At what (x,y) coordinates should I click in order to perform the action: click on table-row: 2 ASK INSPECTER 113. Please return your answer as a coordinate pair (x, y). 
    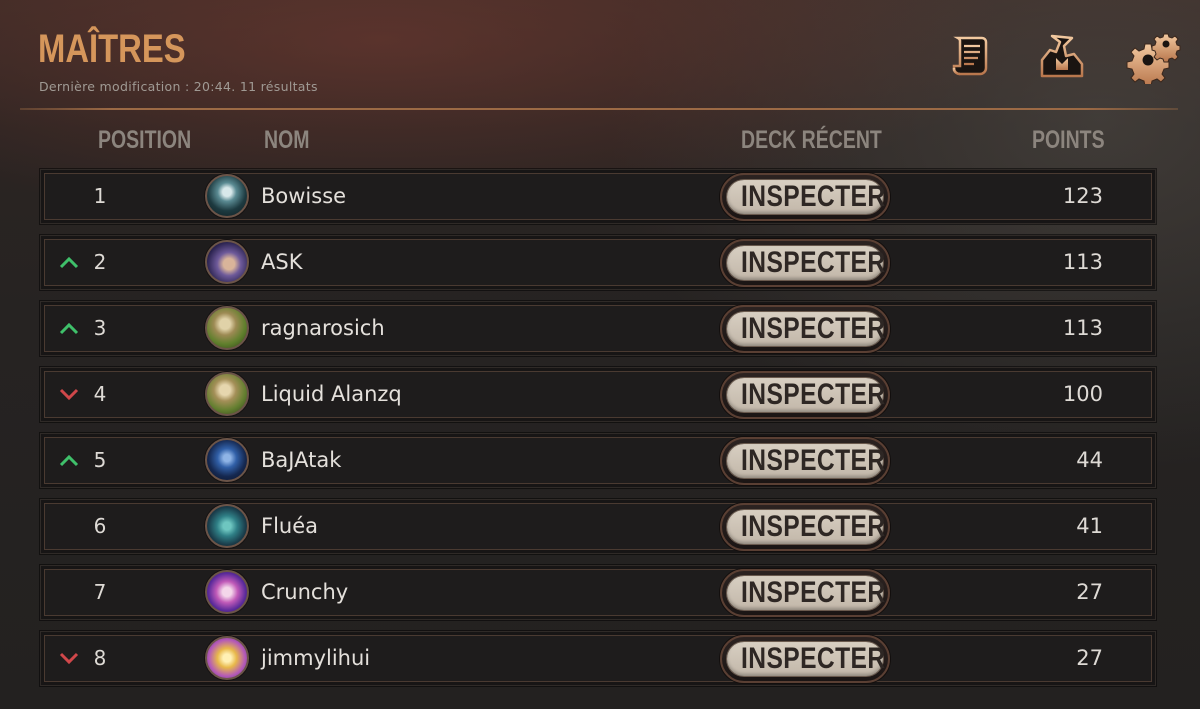
    Looking at the image, I should click on (598, 262).